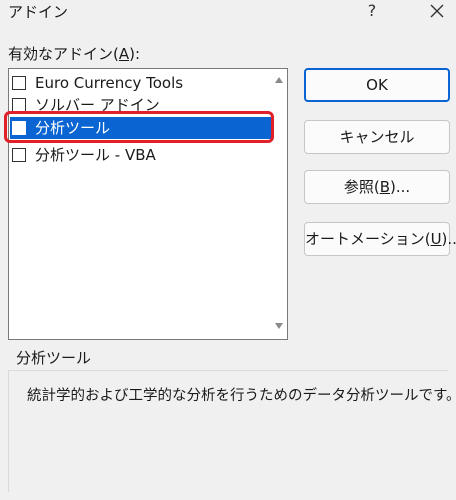 Image resolution: width=456 pixels, height=500 pixels. Describe the element at coordinates (109, 83) in the screenshot. I see `list-item-label: Euro Currency Tools` at that location.